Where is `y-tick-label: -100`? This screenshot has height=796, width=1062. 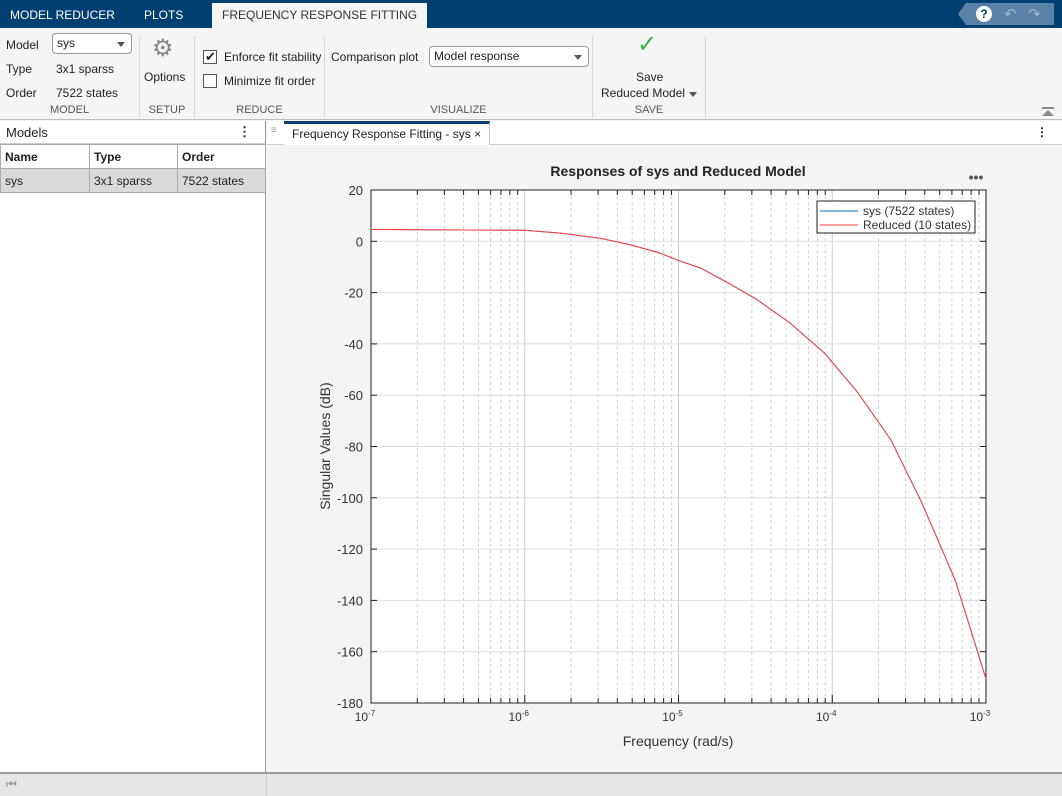
y-tick-label: -100 is located at coordinates (350, 498).